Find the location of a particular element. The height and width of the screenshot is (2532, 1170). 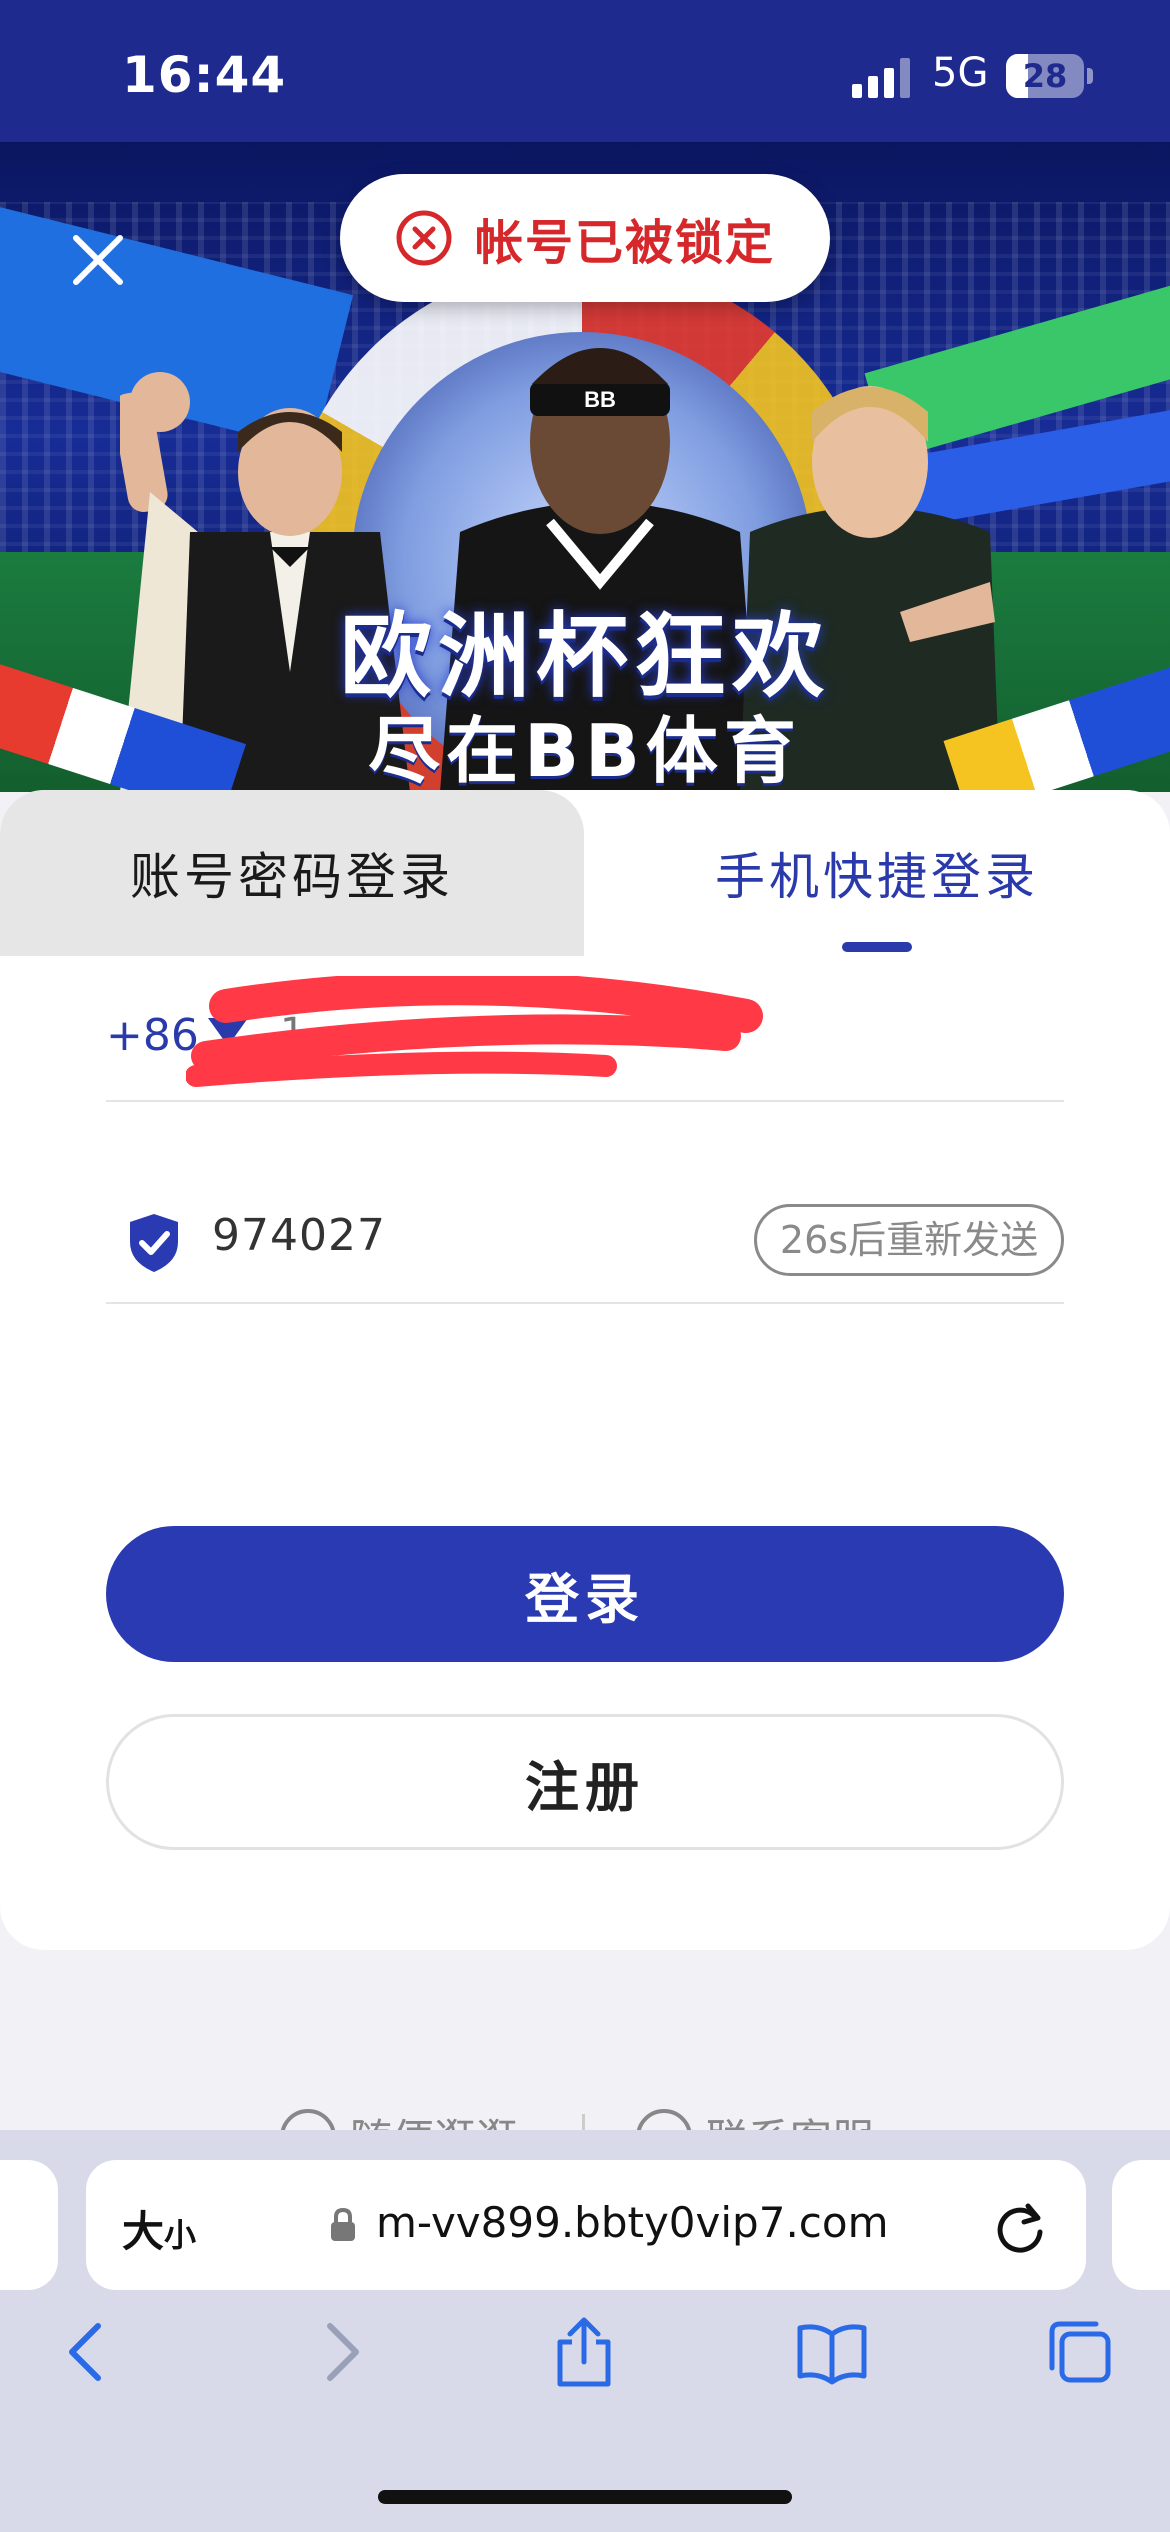

back-icon is located at coordinates (88, 2352).